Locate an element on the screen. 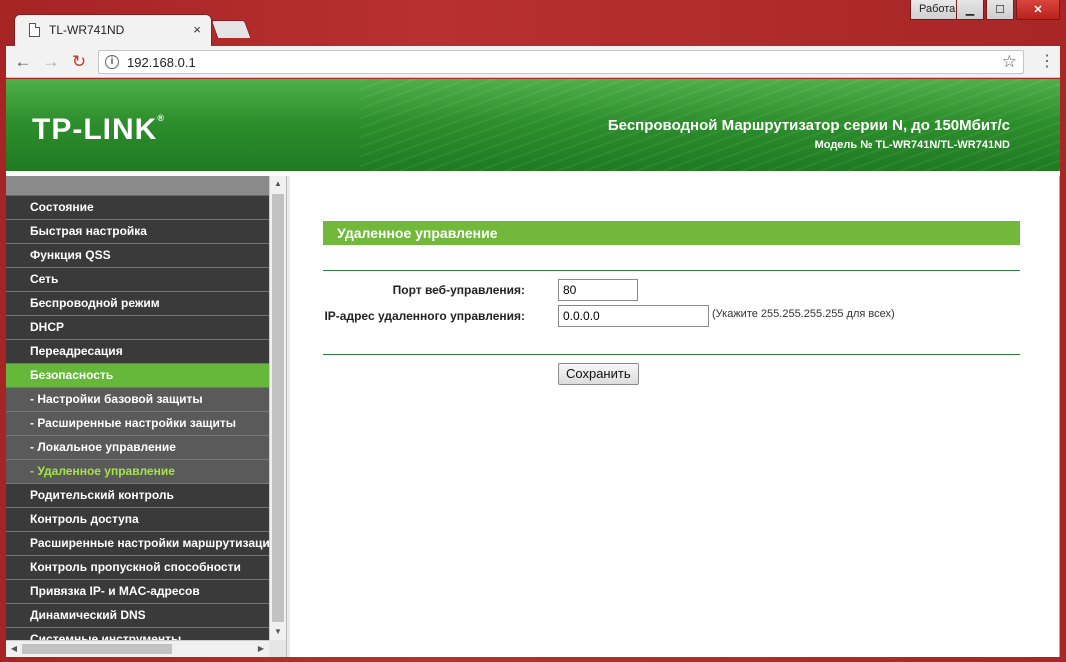  banner-model: Модель № TL-WR741N/TL-WR741ND is located at coordinates (912, 145).